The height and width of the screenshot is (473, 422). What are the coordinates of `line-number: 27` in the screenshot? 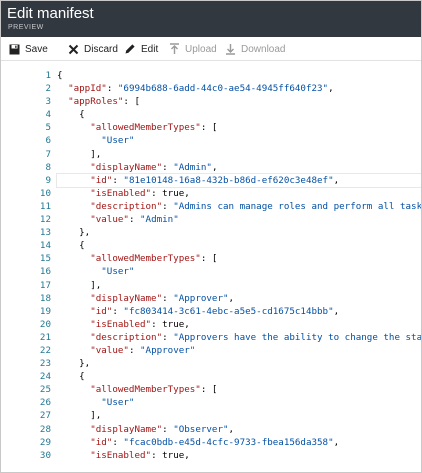 It's located at (45, 416).